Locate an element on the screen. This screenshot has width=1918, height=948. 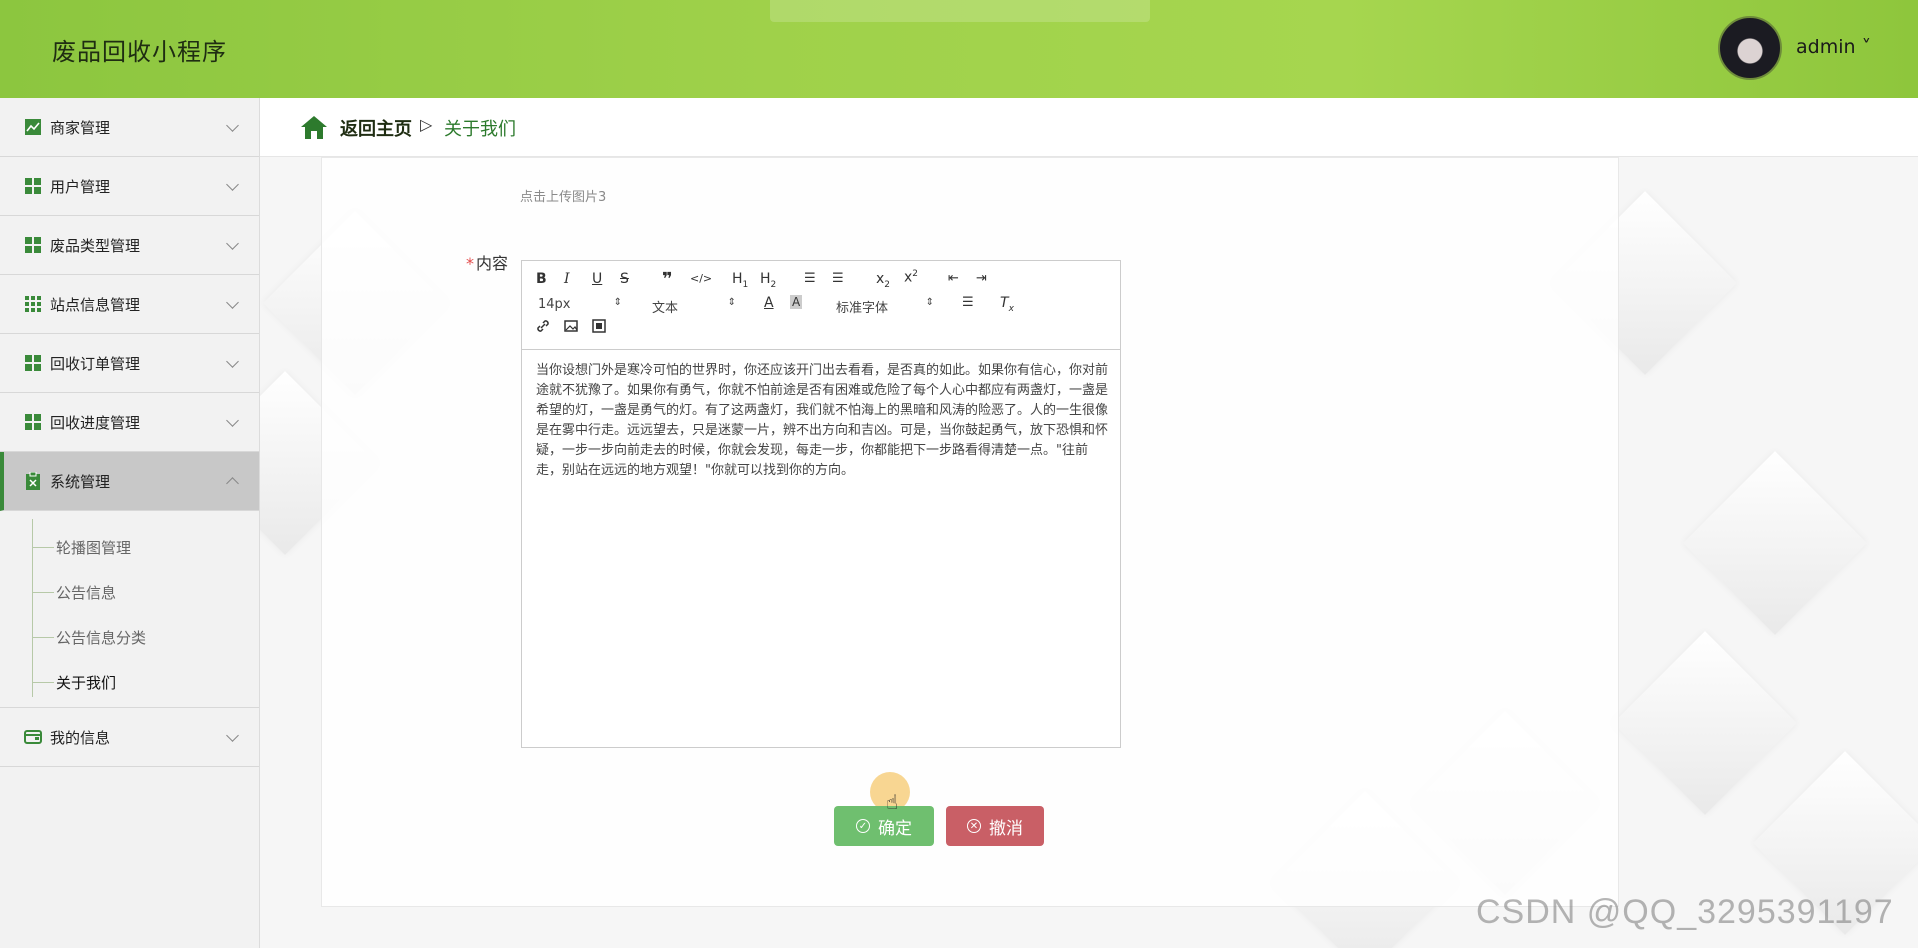
confirm-button: ✓ 确定 is located at coordinates (884, 826).